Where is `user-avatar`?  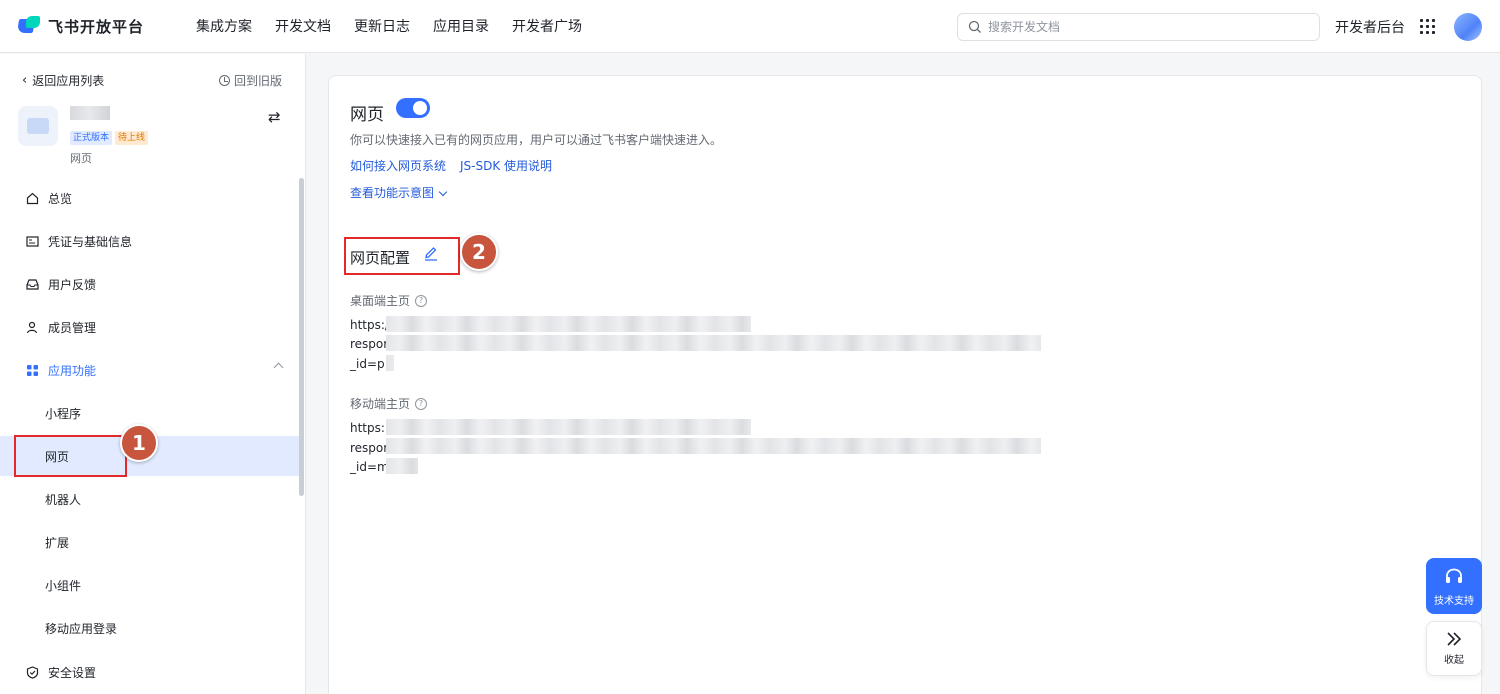
user-avatar is located at coordinates (1468, 27).